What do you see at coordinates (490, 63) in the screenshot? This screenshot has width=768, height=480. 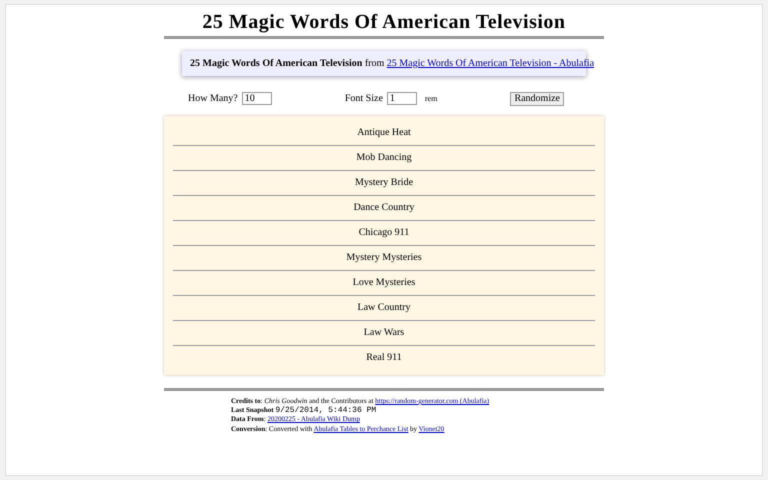 I see `source-link: 25 Magic Words Of American Television - Abulafia` at bounding box center [490, 63].